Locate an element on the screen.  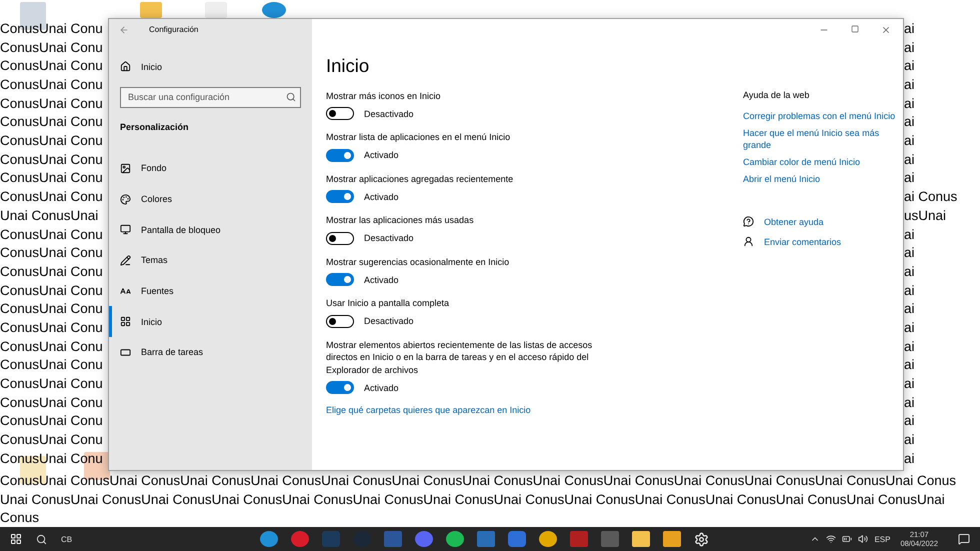
start-icon is located at coordinates (16, 539).